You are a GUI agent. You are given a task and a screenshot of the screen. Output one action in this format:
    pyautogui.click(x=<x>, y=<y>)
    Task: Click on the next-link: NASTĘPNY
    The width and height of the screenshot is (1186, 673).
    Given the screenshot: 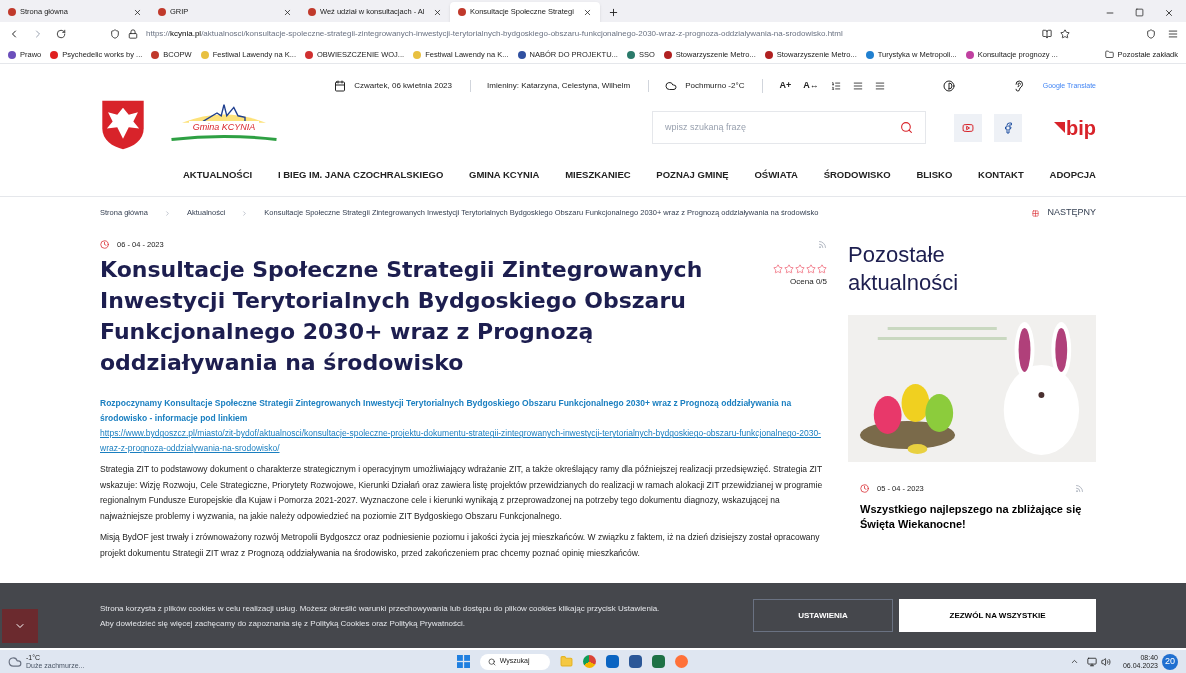 What is the action you would take?
    pyautogui.click(x=1064, y=213)
    